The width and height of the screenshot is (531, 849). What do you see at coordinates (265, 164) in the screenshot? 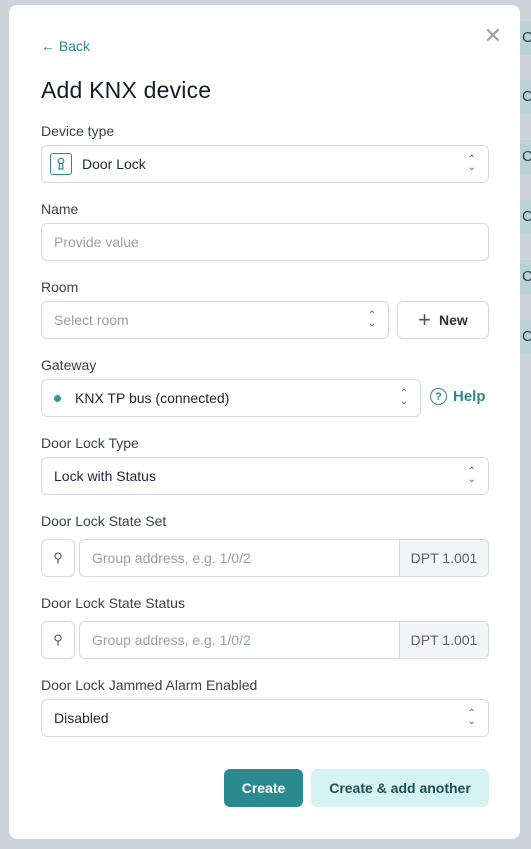
I see `device-type-select: Door Lock ⌃ ⌄` at bounding box center [265, 164].